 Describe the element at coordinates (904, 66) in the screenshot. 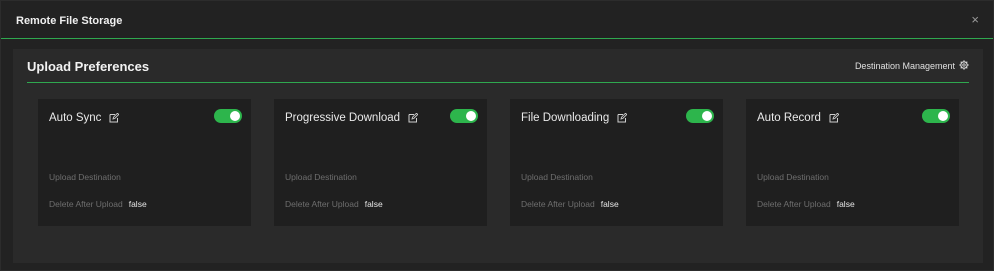

I see `destination-management-label: Destination Management` at that location.